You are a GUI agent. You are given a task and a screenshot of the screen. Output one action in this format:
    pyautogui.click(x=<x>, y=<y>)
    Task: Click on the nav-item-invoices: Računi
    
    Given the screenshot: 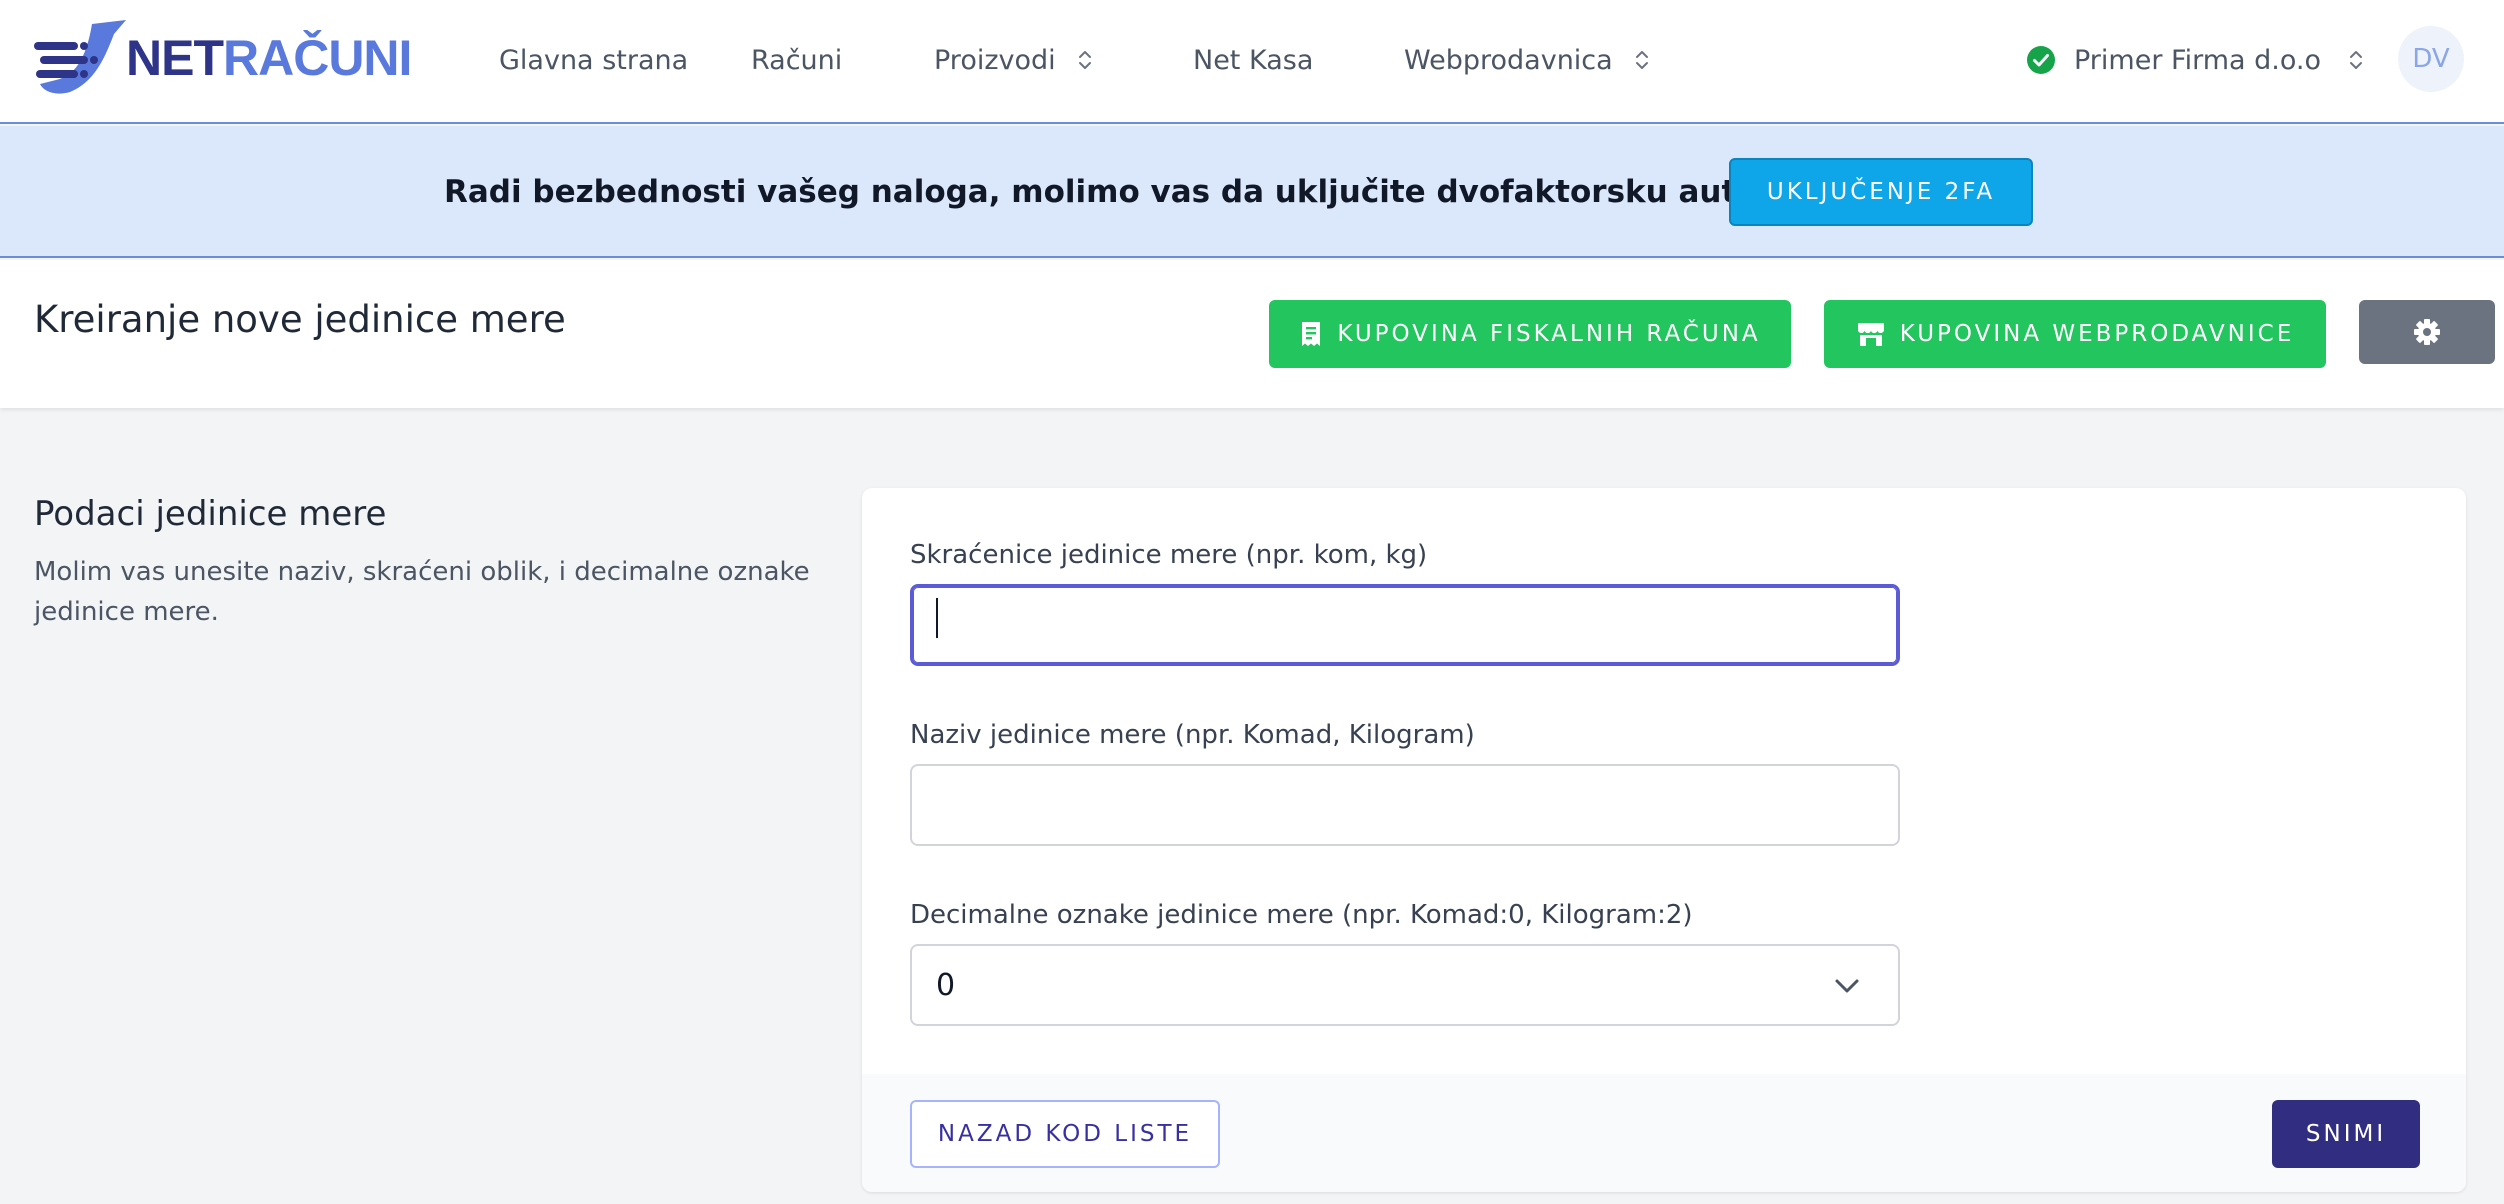 What is the action you would take?
    pyautogui.click(x=796, y=60)
    